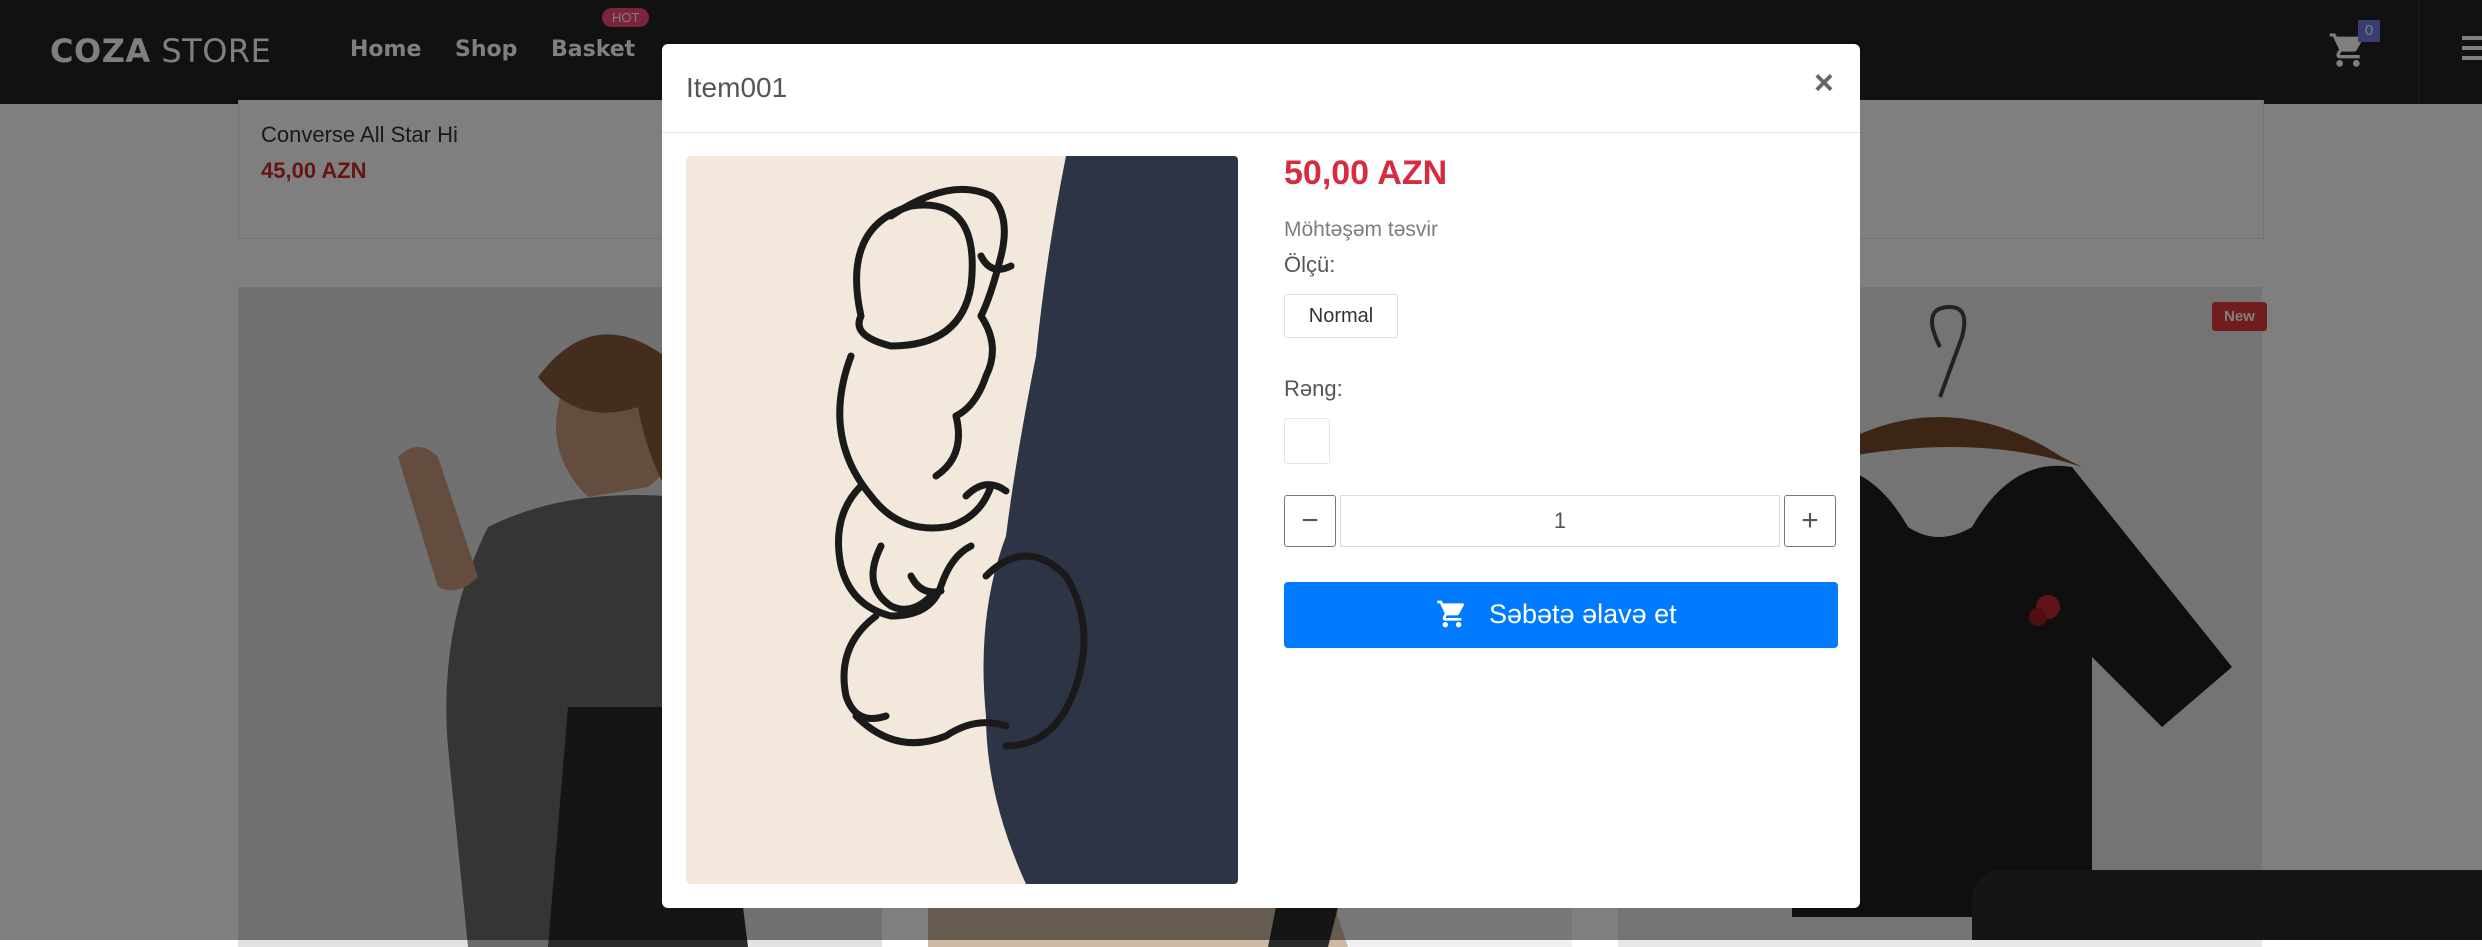 The width and height of the screenshot is (2482, 947). I want to click on product-description: Möhtəşəm təsvir, so click(1361, 229).